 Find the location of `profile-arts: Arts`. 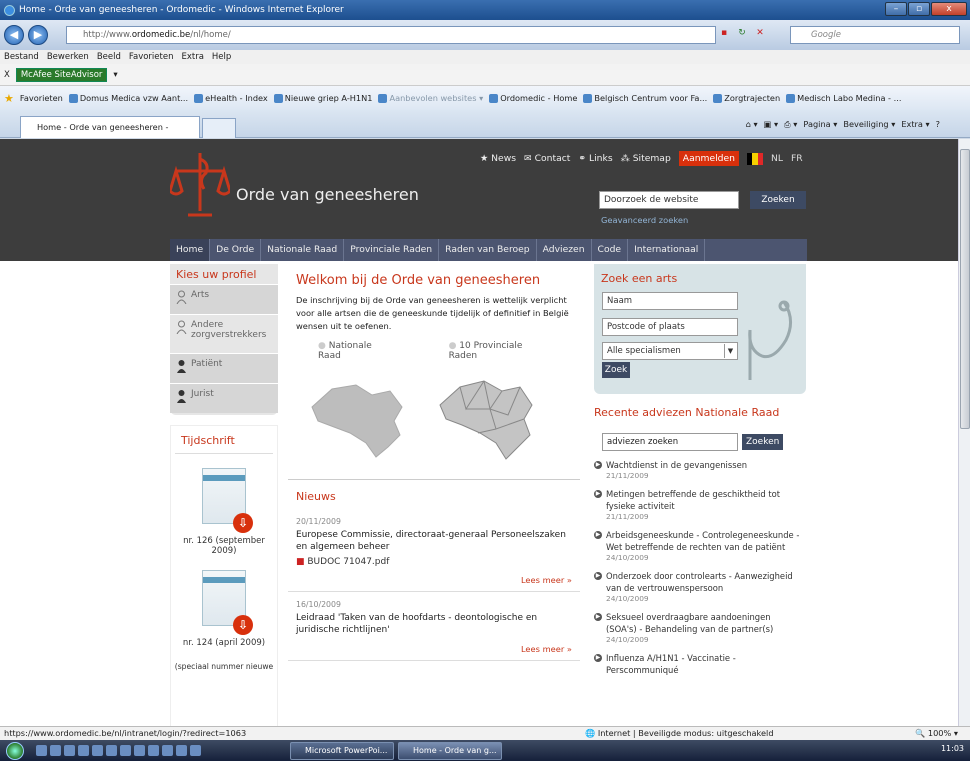

profile-arts: Arts is located at coordinates (224, 299).